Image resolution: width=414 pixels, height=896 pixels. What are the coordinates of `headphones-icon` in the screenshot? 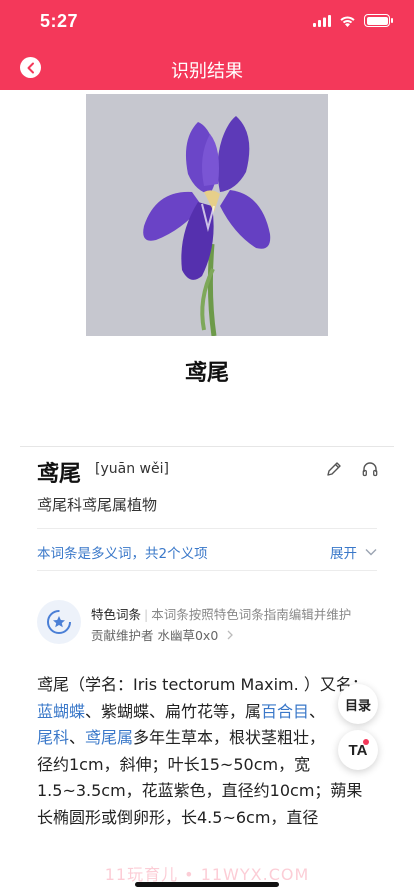 It's located at (370, 469).